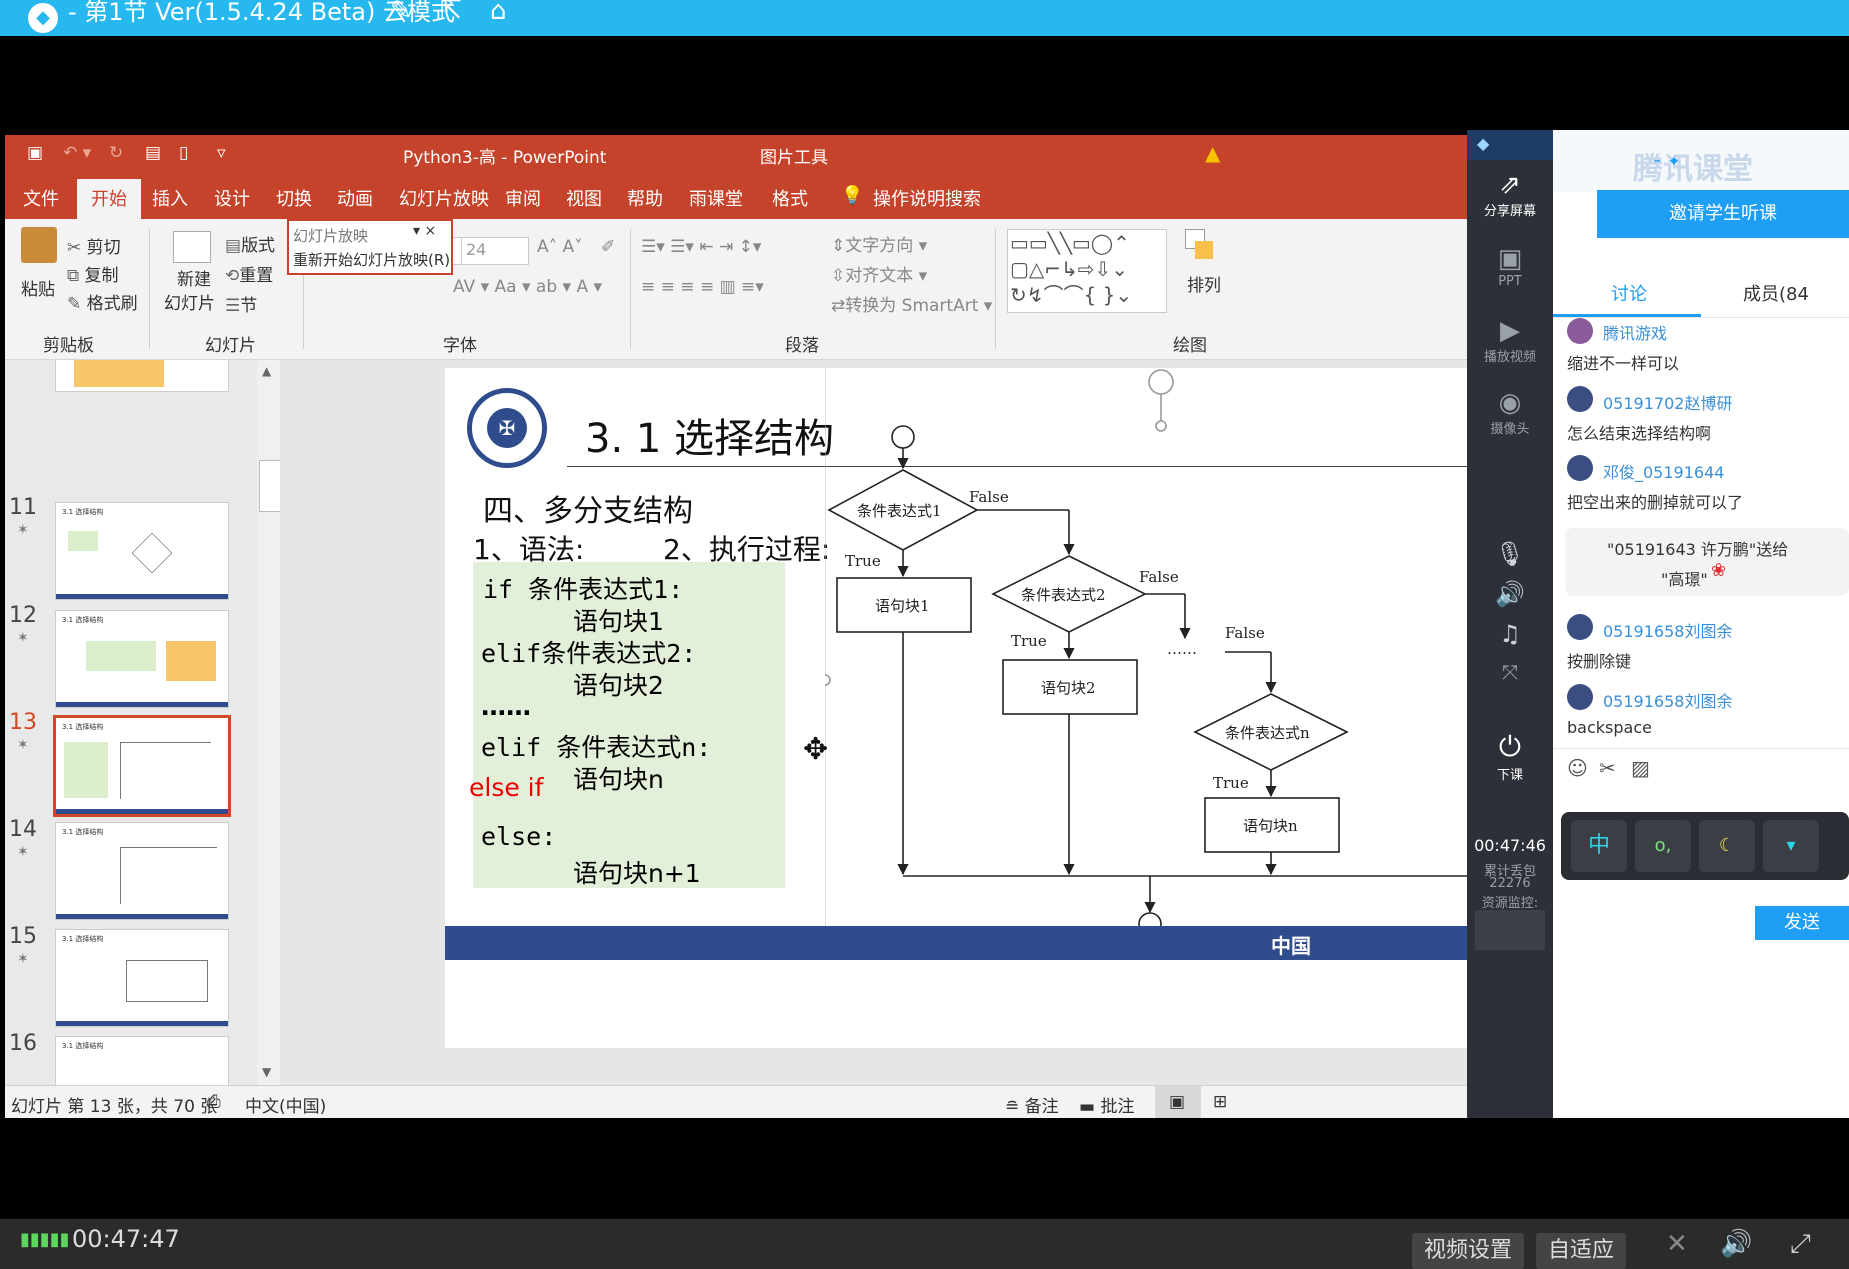 This screenshot has width=1849, height=1269. What do you see at coordinates (1577, 768) in the screenshot?
I see `emoji-icon: ☺` at bounding box center [1577, 768].